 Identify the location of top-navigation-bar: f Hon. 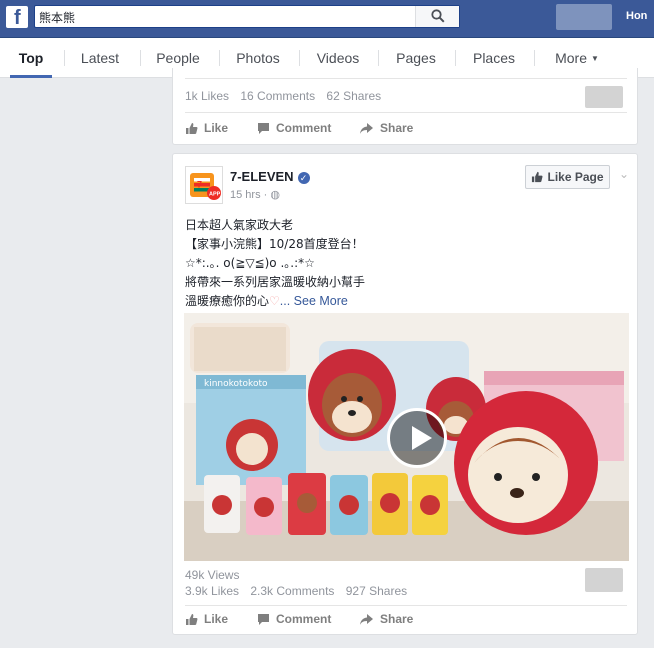
(327, 19).